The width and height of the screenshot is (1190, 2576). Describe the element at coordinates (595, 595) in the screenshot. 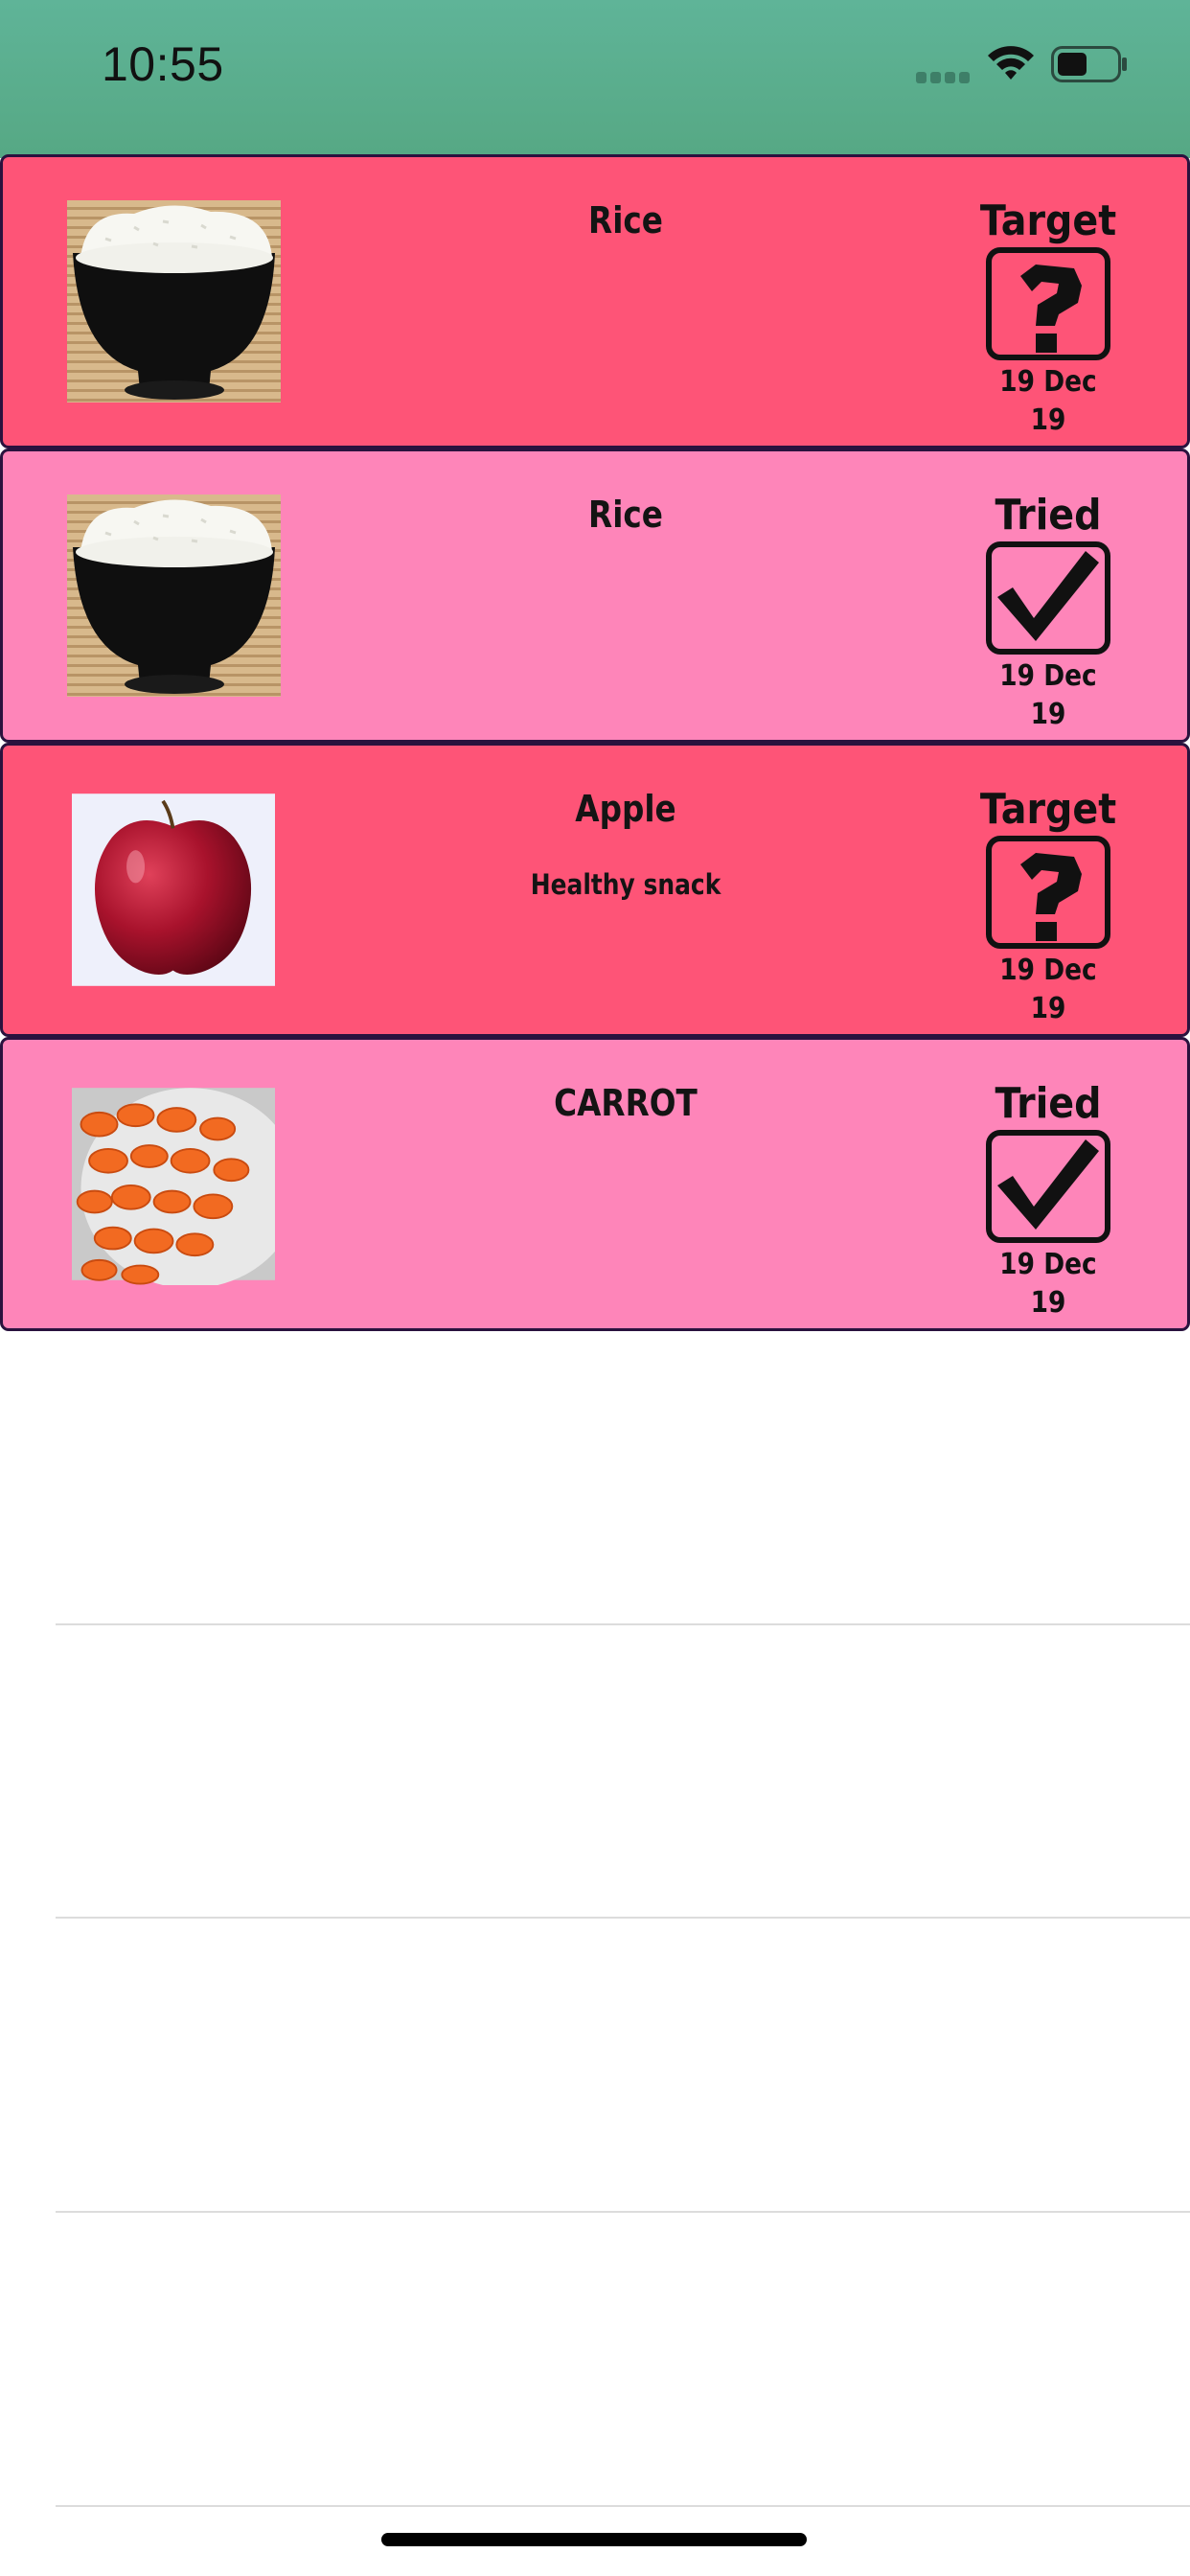

I see `food-card: Rice Tried 19 Dec 19` at that location.